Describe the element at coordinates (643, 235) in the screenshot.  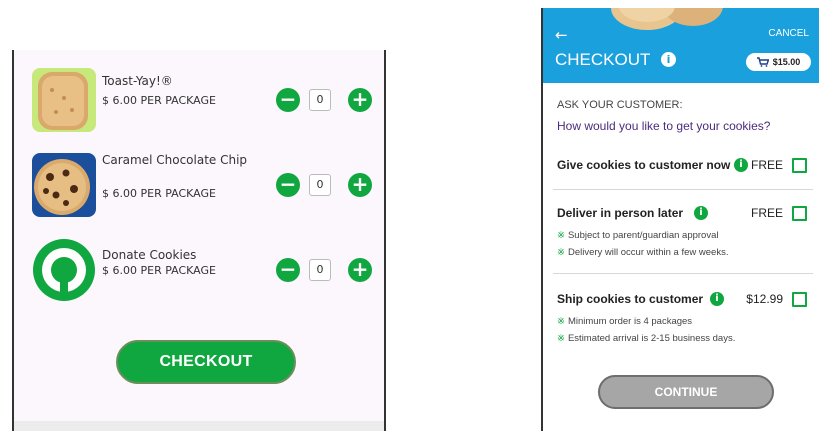
I see `note-text: Subject to parent/guardian approval` at that location.